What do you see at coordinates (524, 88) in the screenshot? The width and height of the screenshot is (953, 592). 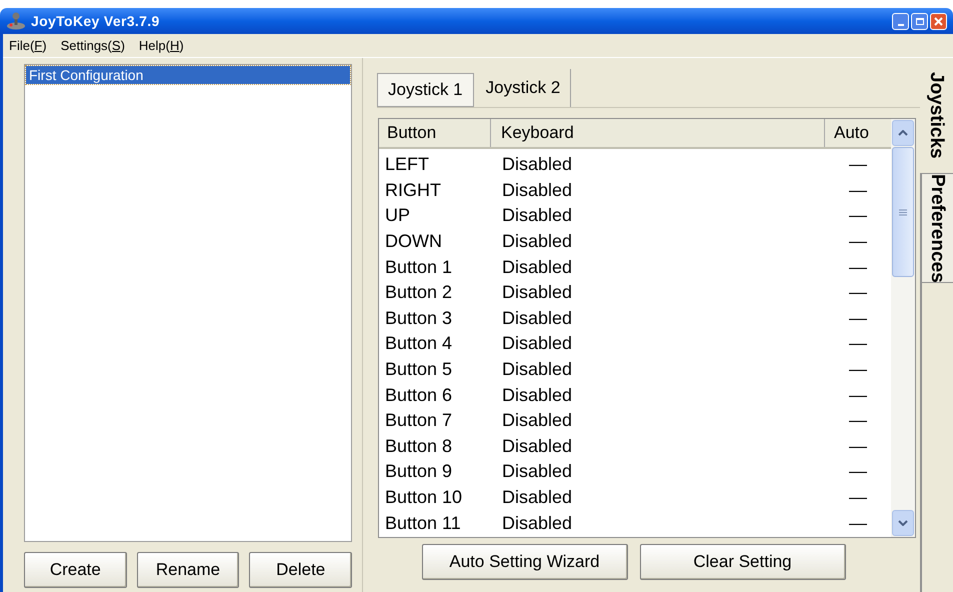 I see `joystick-tab: Joystick 2` at bounding box center [524, 88].